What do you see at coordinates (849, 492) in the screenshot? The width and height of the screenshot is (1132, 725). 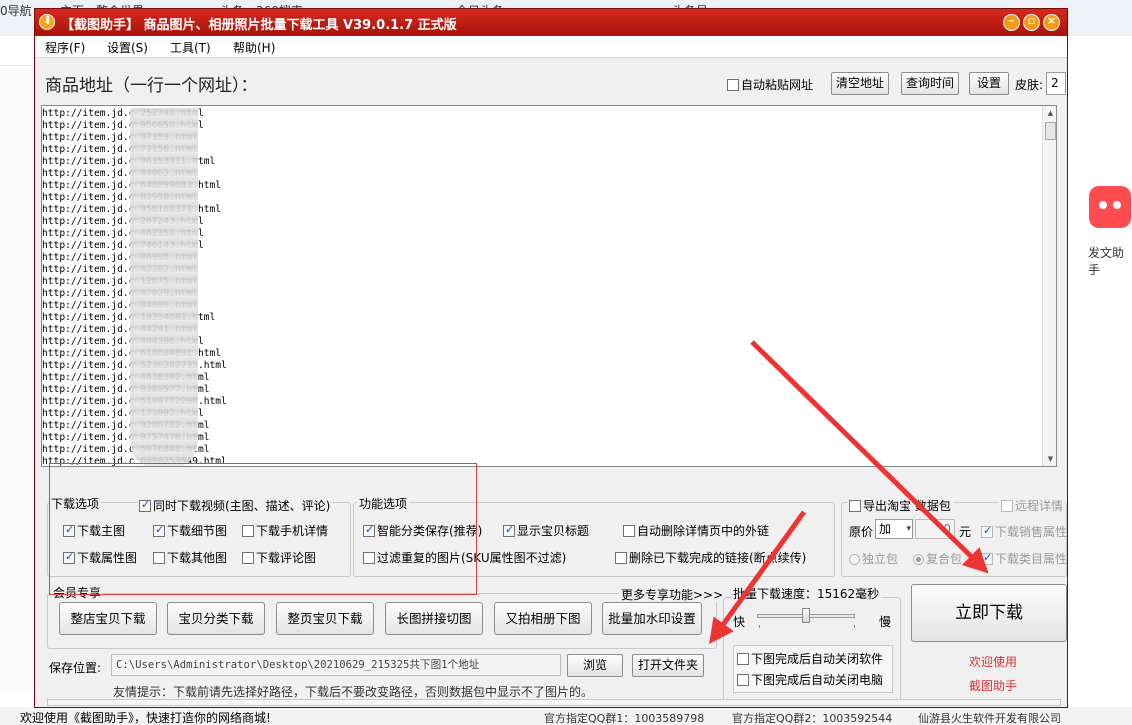 I see `annotation-arrows` at bounding box center [849, 492].